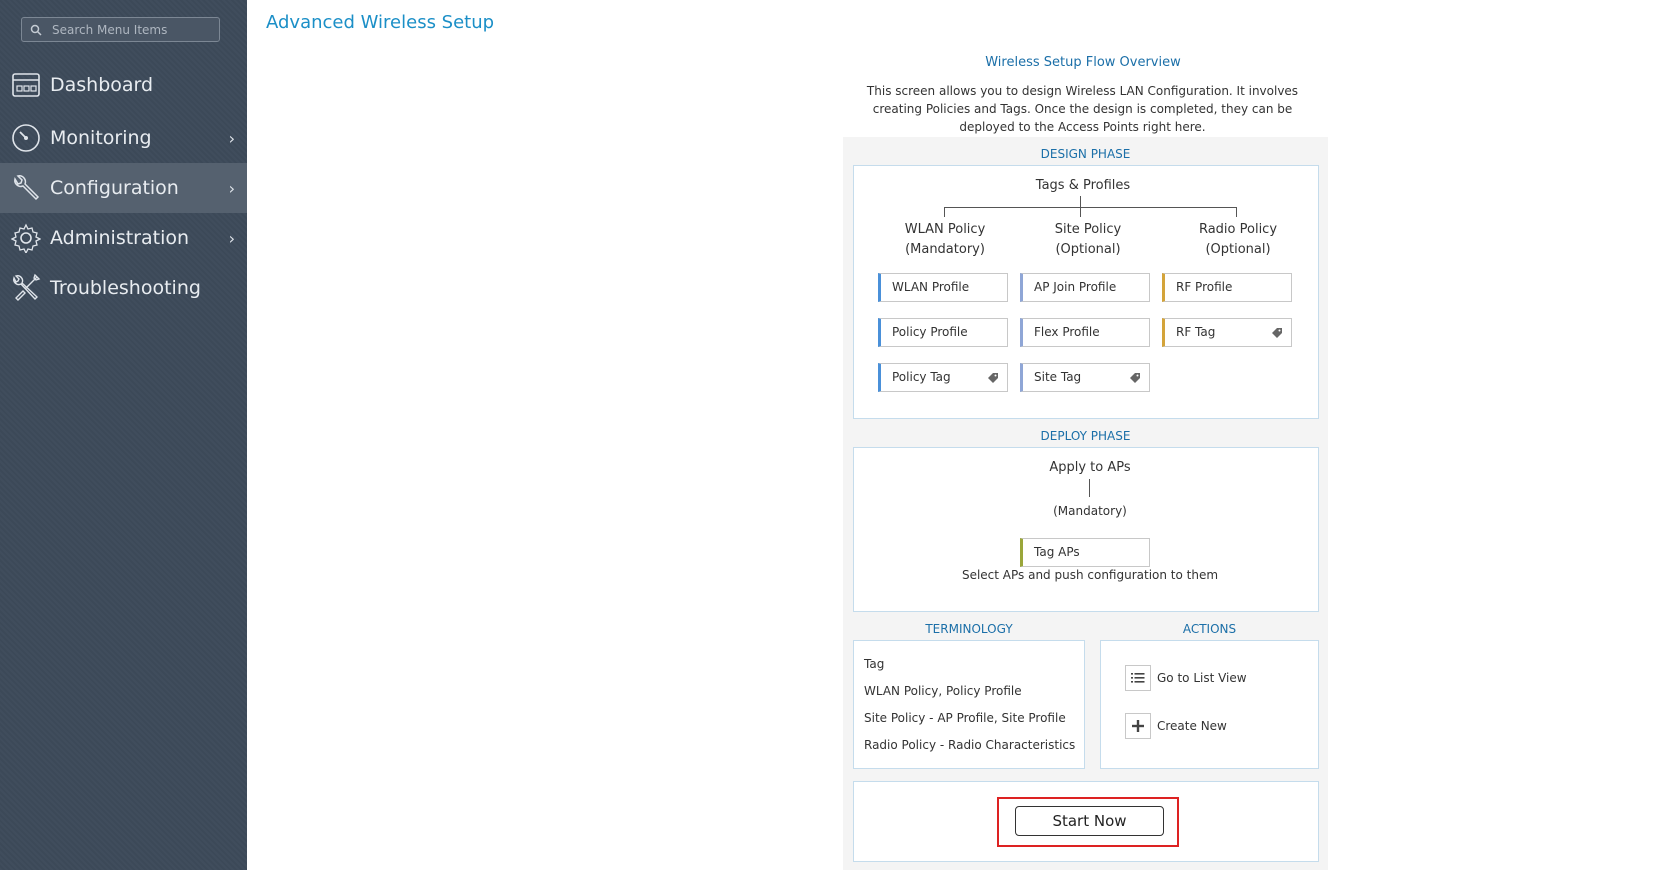  I want to click on wrench-icon, so click(26, 188).